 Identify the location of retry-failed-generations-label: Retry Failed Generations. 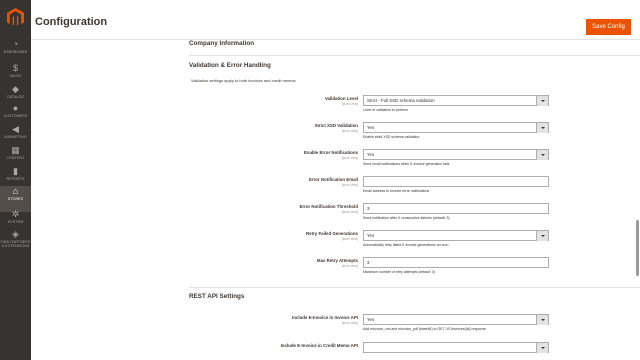
(332, 233).